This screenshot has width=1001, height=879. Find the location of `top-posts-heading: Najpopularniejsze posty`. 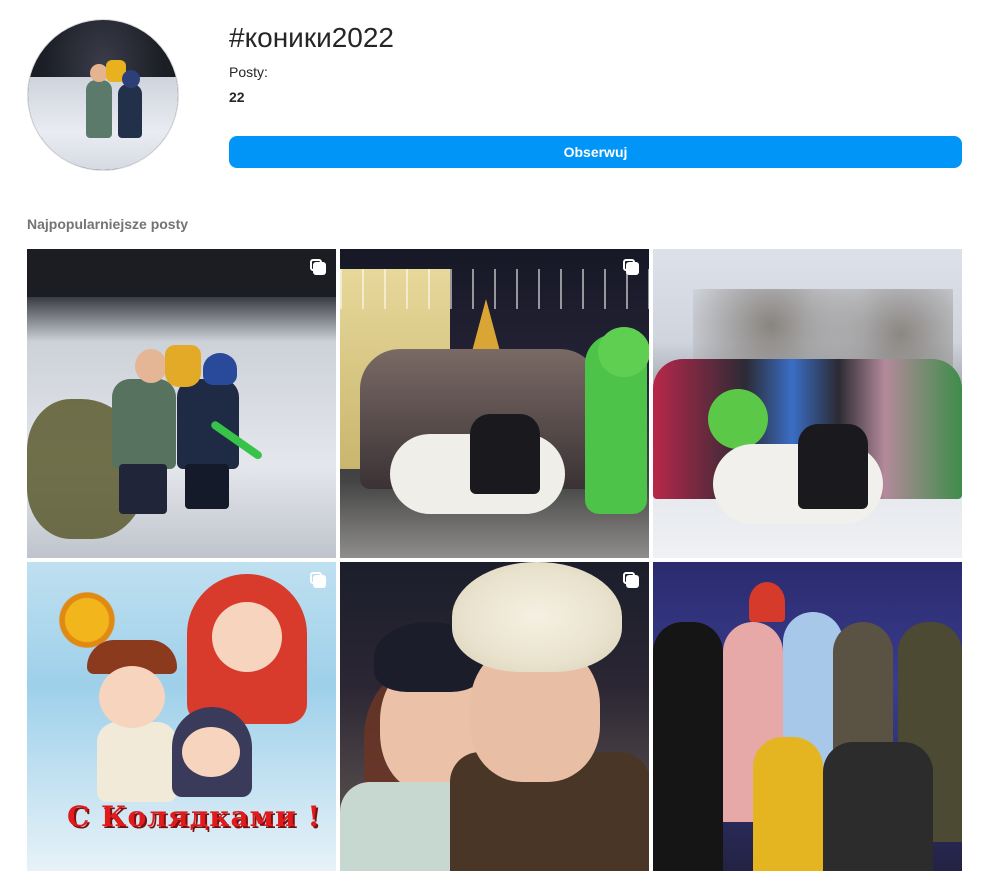

top-posts-heading: Najpopularniejsze posty is located at coordinates (108, 224).